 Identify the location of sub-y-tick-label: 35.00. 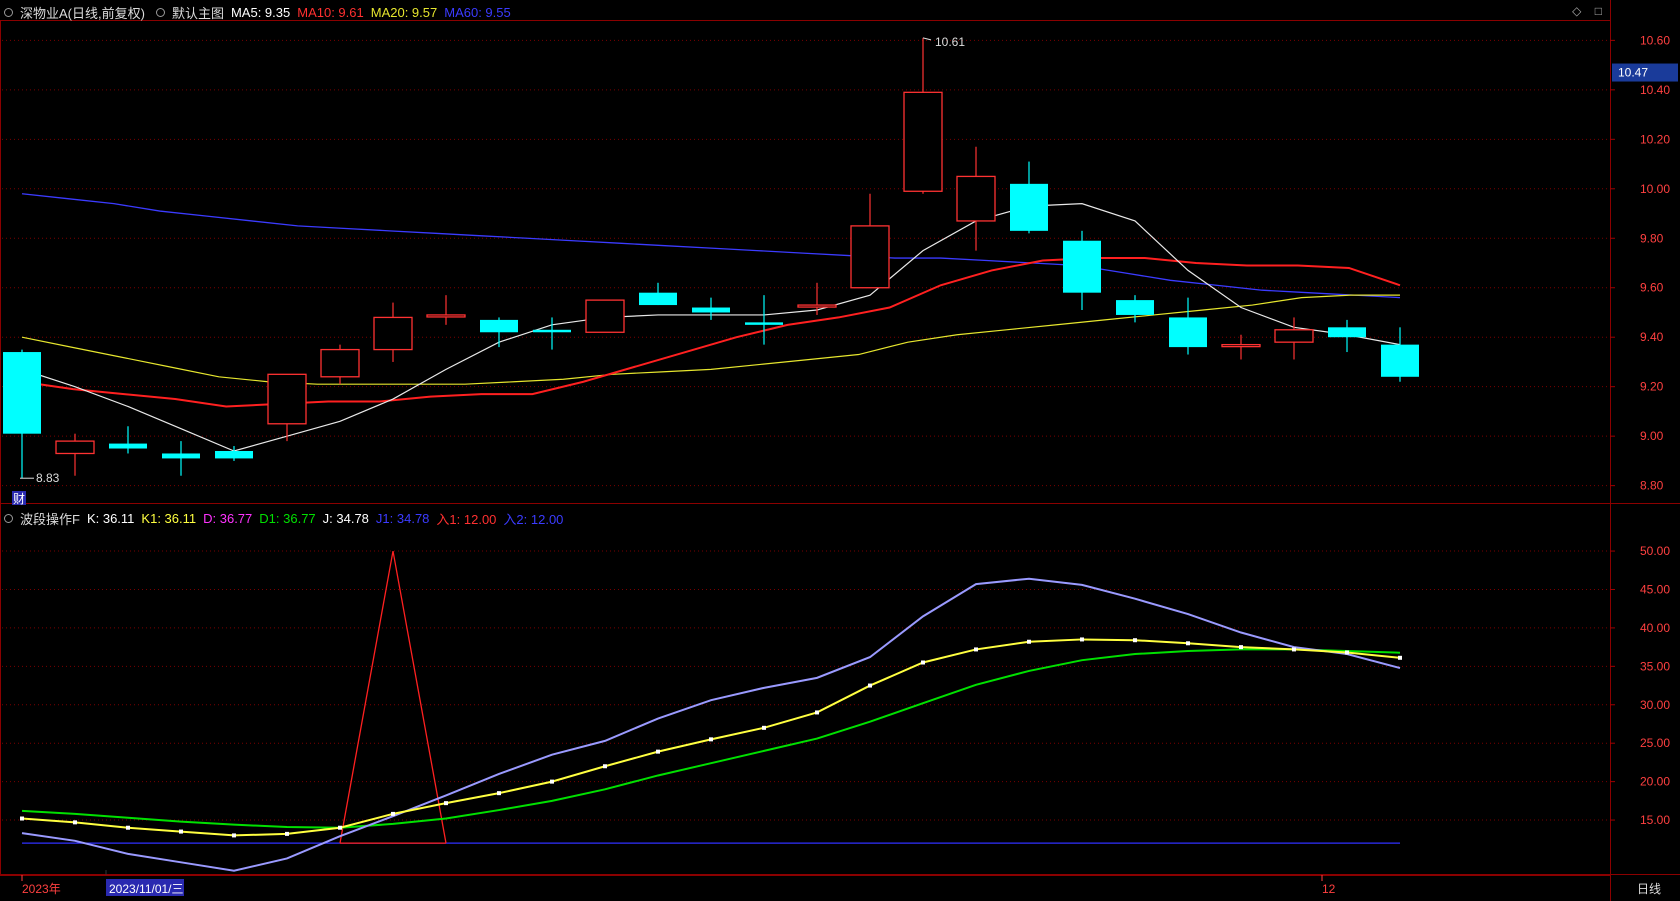
(1655, 666).